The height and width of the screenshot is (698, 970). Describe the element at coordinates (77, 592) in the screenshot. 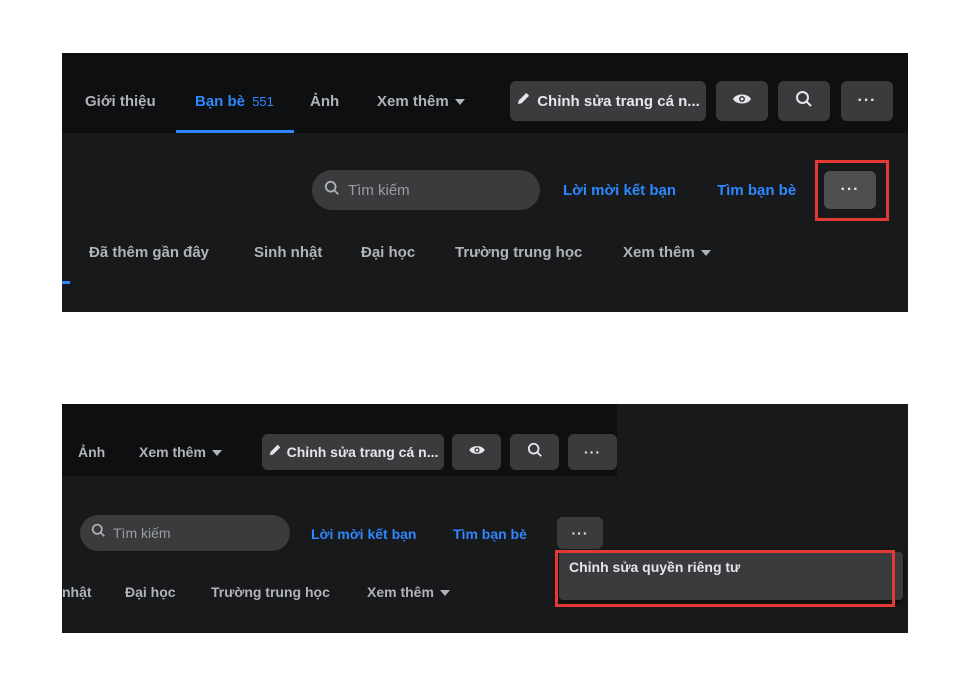

I see `filter-birthdays: nhật` at that location.